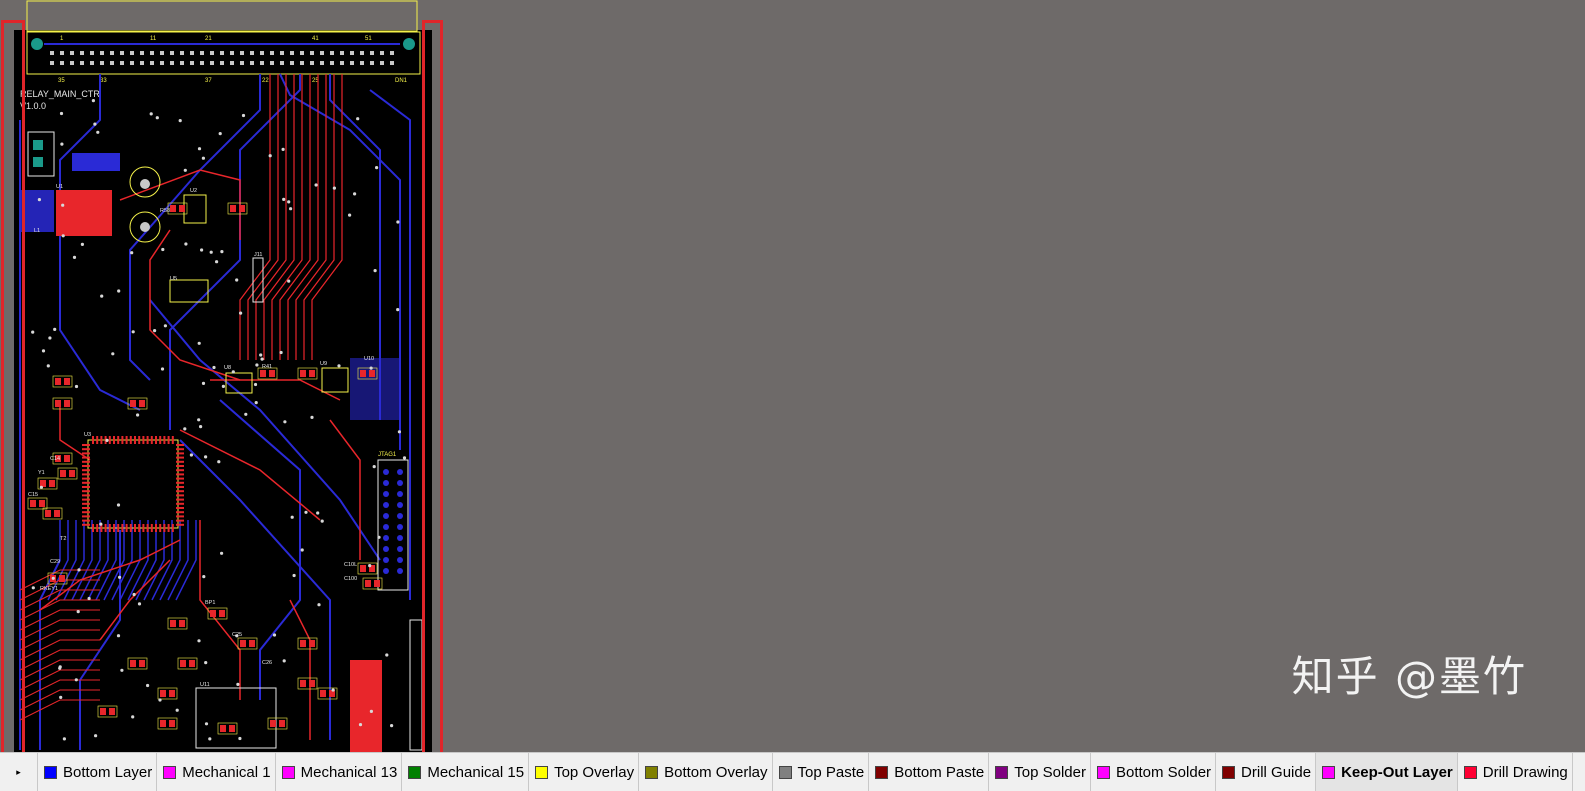  What do you see at coordinates (706, 772) in the screenshot?
I see `layer-tab-bottom-overlay: Bottom Overlay` at bounding box center [706, 772].